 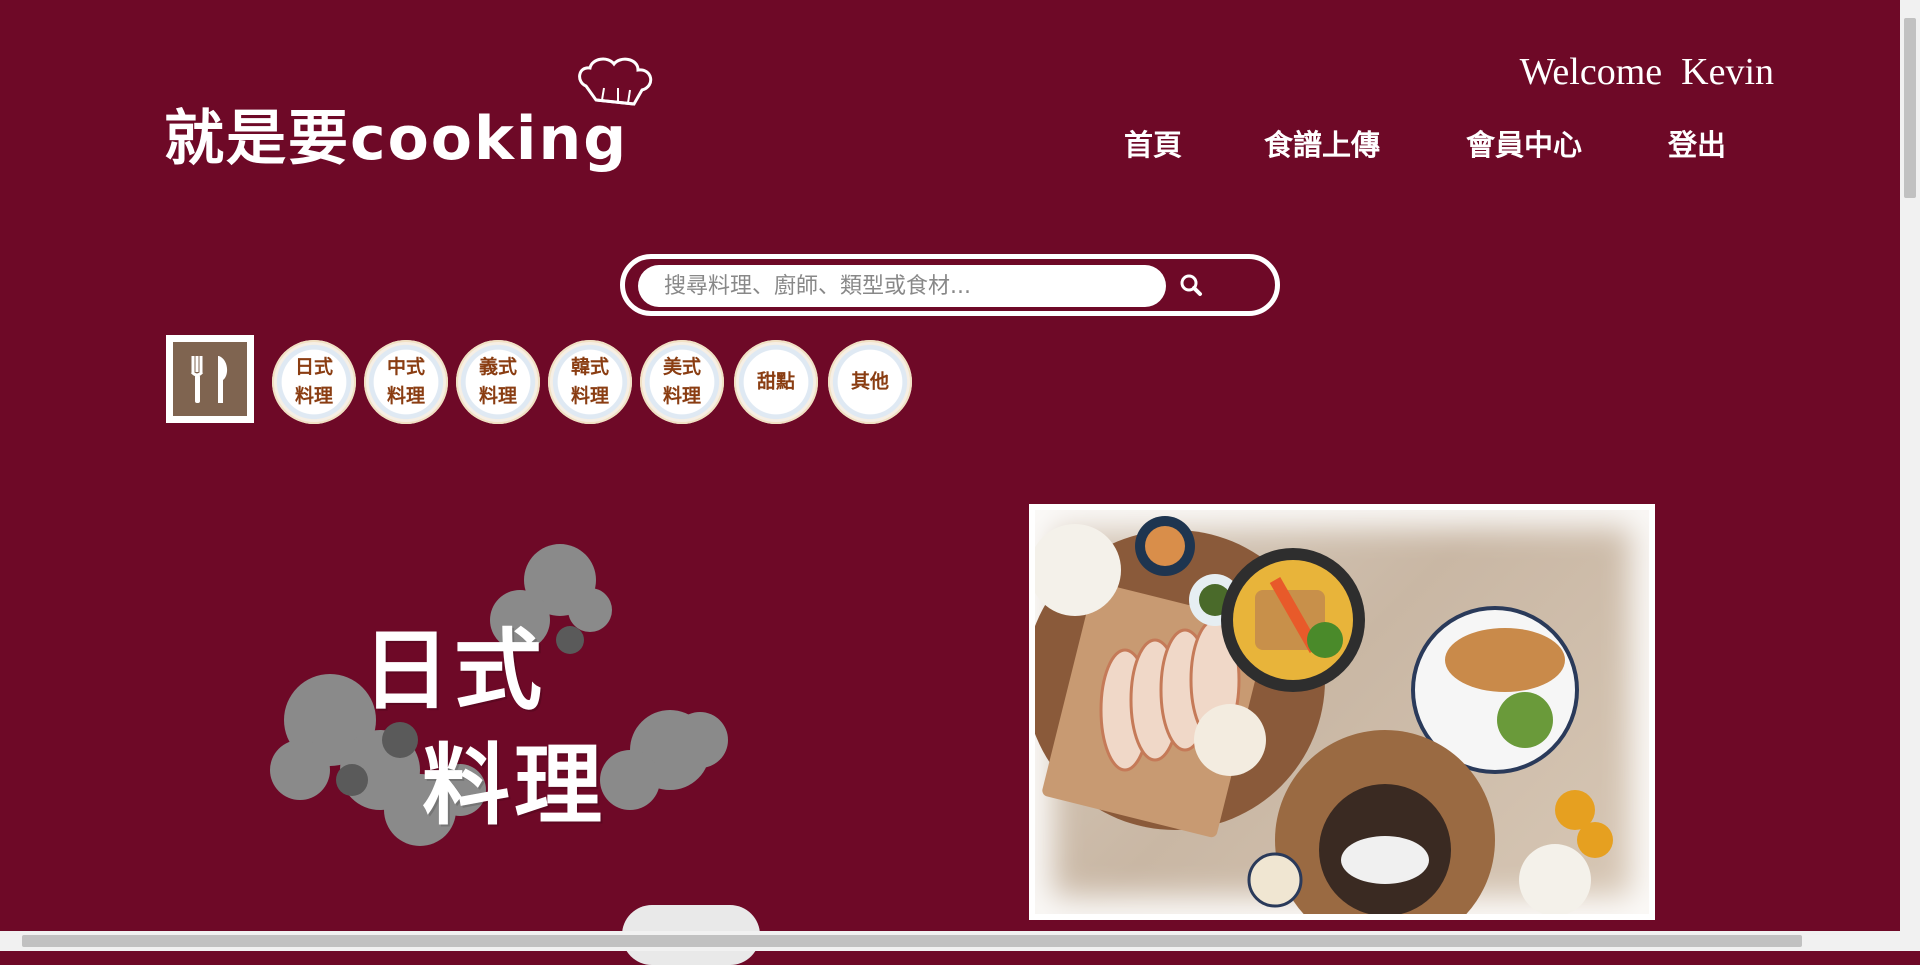 What do you see at coordinates (1420, 142) in the screenshot?
I see `main-nav: 首頁 食譜上傳 會員中心 登出` at bounding box center [1420, 142].